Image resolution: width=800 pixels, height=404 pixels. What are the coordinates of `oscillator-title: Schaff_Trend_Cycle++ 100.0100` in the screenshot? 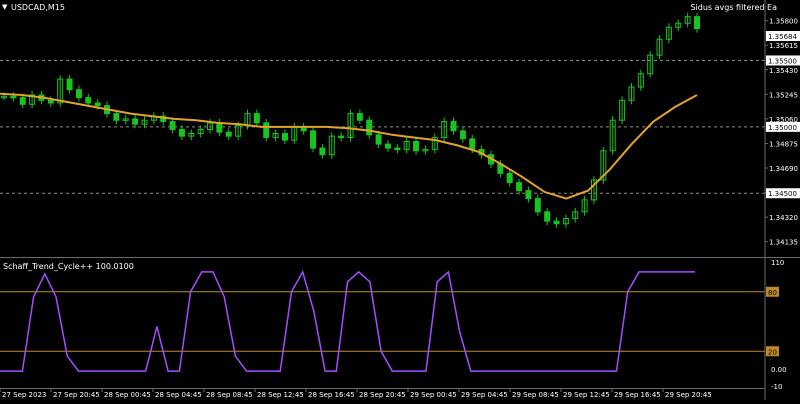 It's located at (68, 266).